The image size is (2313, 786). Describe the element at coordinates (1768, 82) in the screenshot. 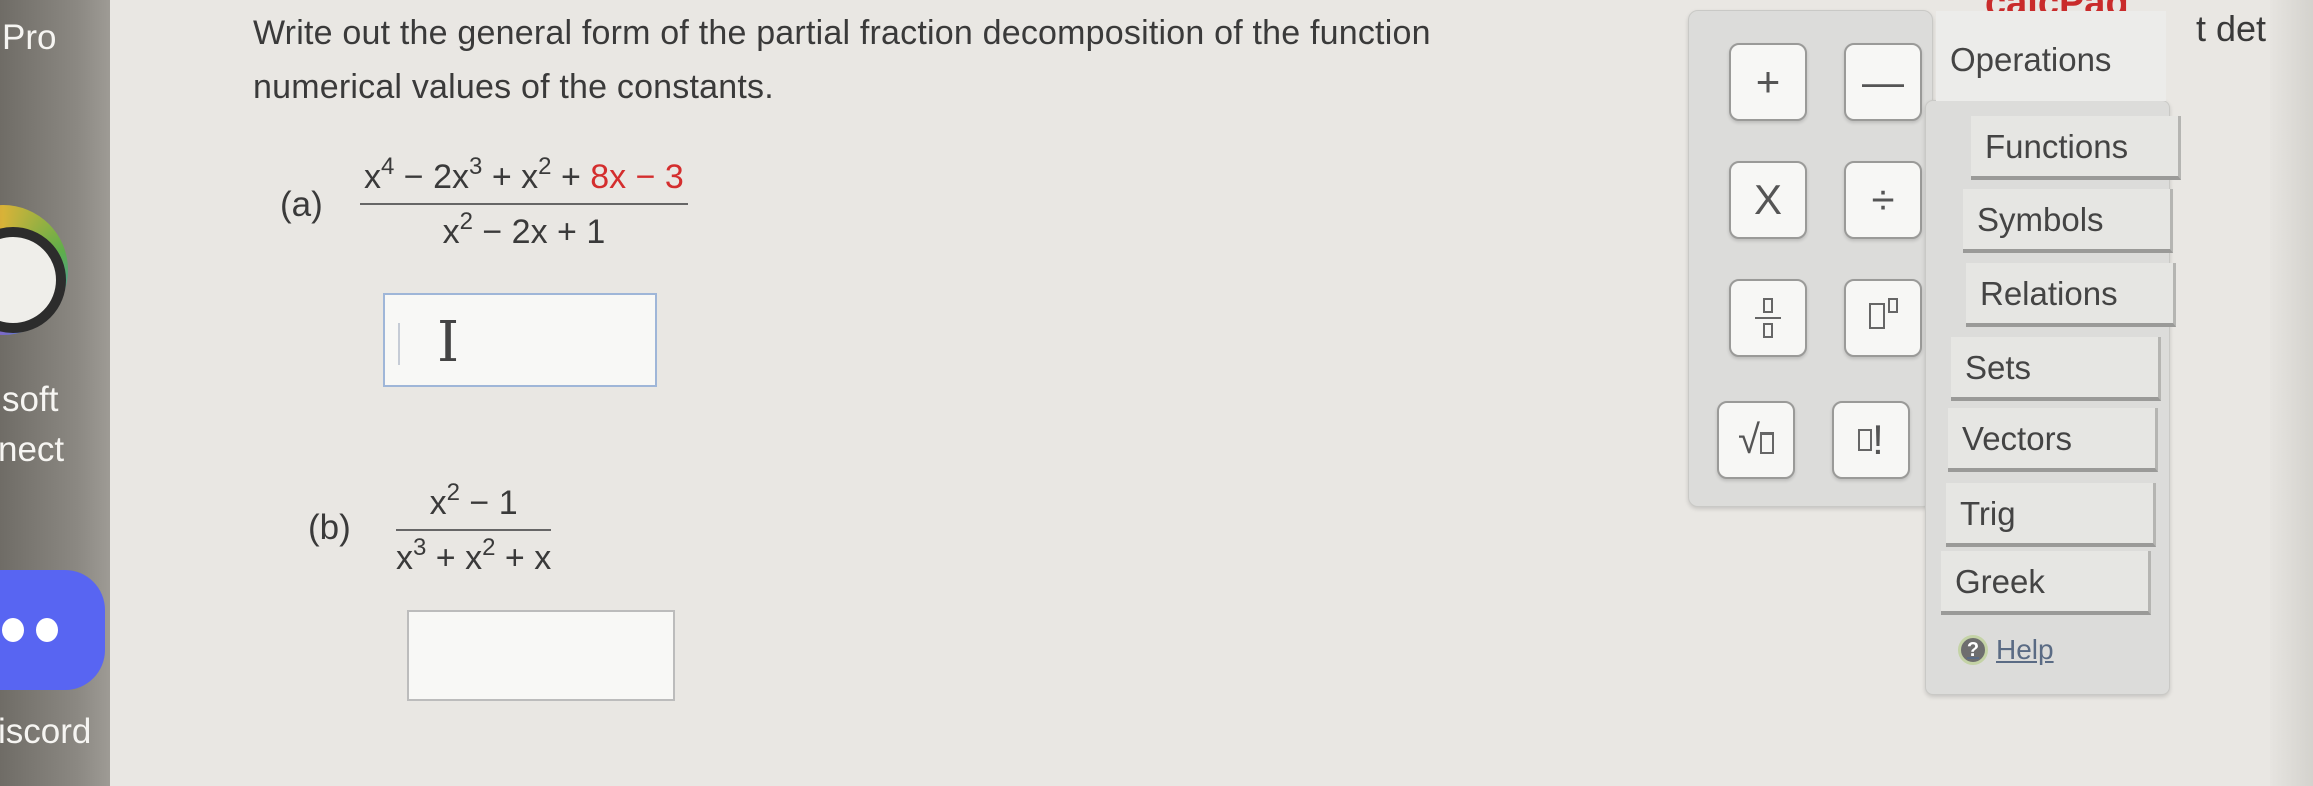

I see `plus-button: +` at that location.